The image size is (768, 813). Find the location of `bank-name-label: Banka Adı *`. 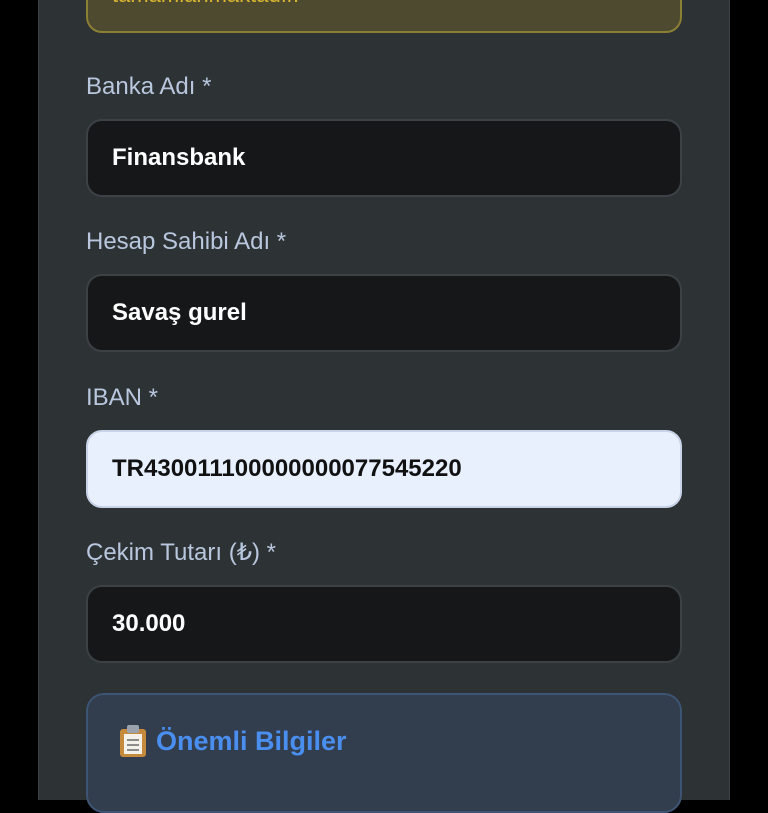

bank-name-label: Banka Adı * is located at coordinates (149, 86).